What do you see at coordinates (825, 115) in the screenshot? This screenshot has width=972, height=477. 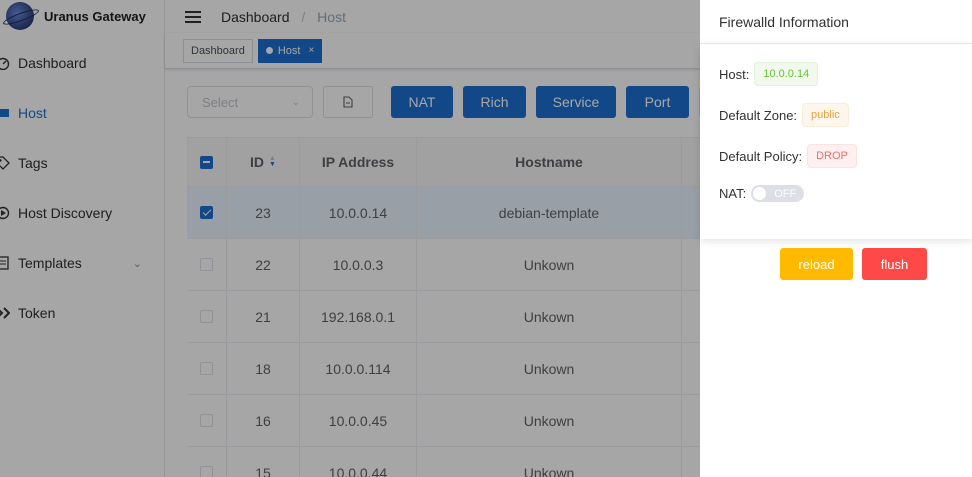 I see `zone-value-tag: public` at bounding box center [825, 115].